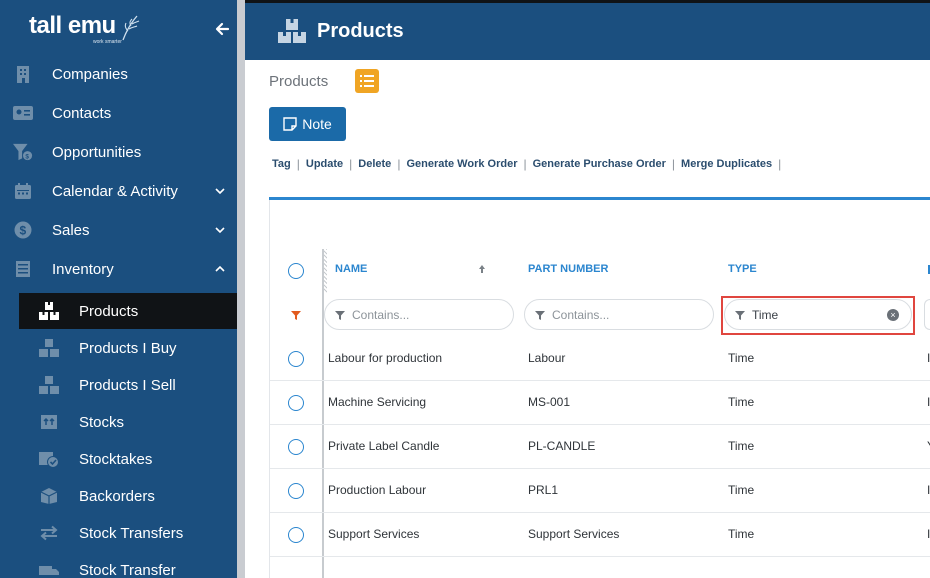 The height and width of the screenshot is (578, 930). I want to click on column-drag-handle, so click(325, 271).